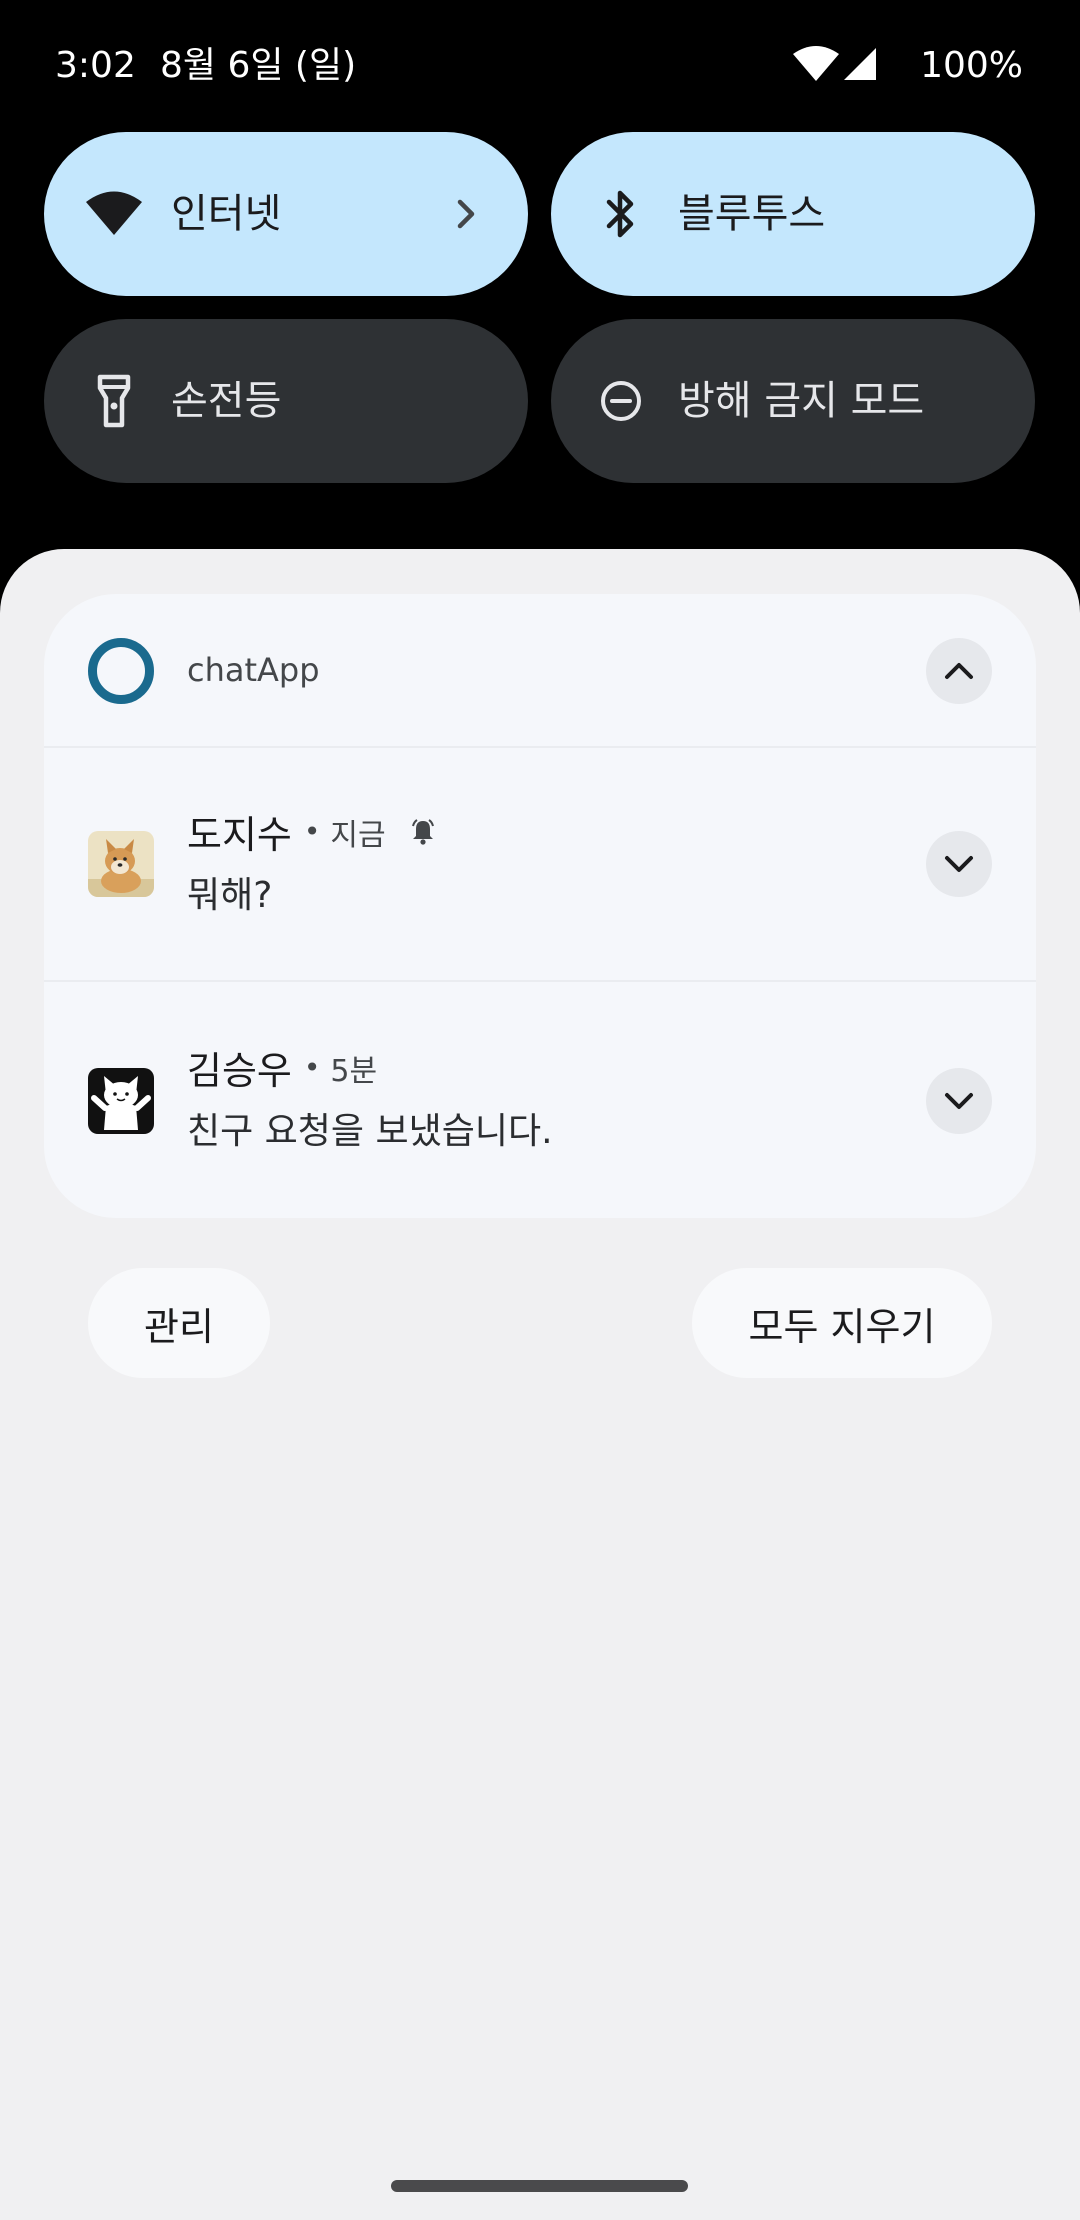 The width and height of the screenshot is (1080, 2220). I want to click on battery-percentage: 100%, so click(971, 65).